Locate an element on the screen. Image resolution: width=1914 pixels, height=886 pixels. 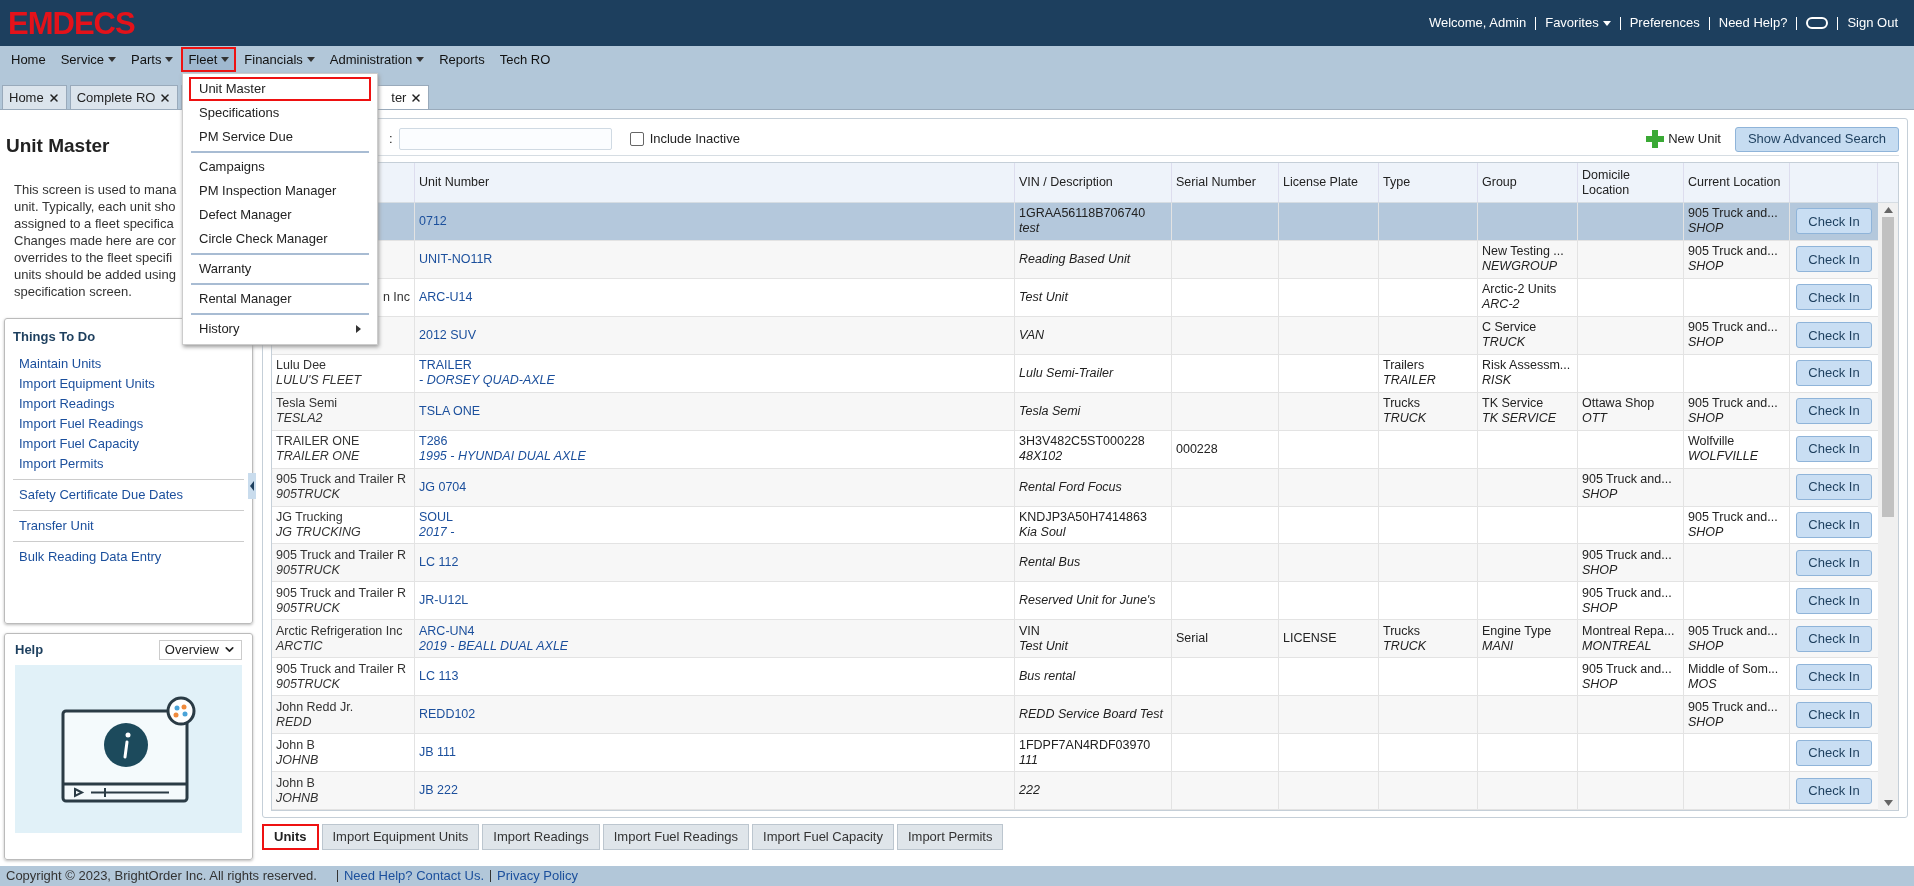
column-header: VIN / Description is located at coordinates (1066, 182).